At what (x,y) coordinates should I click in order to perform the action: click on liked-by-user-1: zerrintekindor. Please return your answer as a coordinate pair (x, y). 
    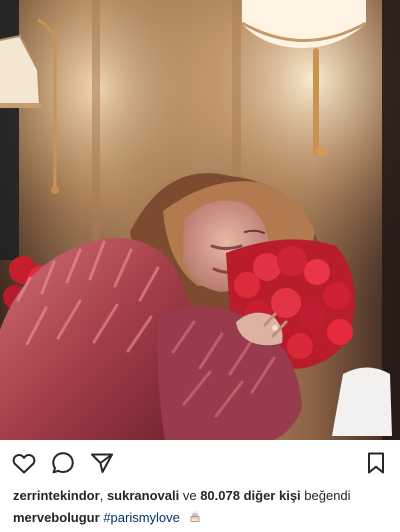
    Looking at the image, I should click on (56, 495).